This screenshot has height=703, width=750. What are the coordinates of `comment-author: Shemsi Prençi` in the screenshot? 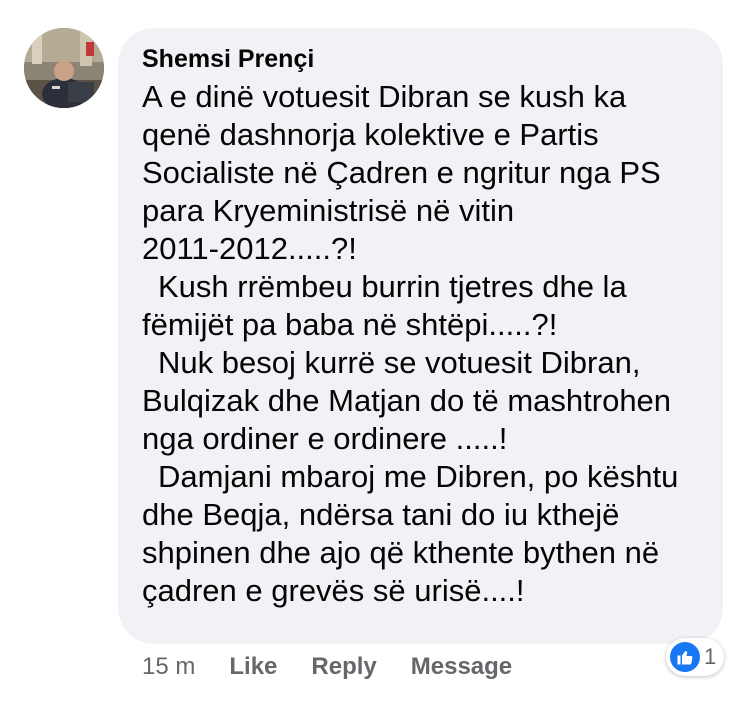 It's located at (420, 59).